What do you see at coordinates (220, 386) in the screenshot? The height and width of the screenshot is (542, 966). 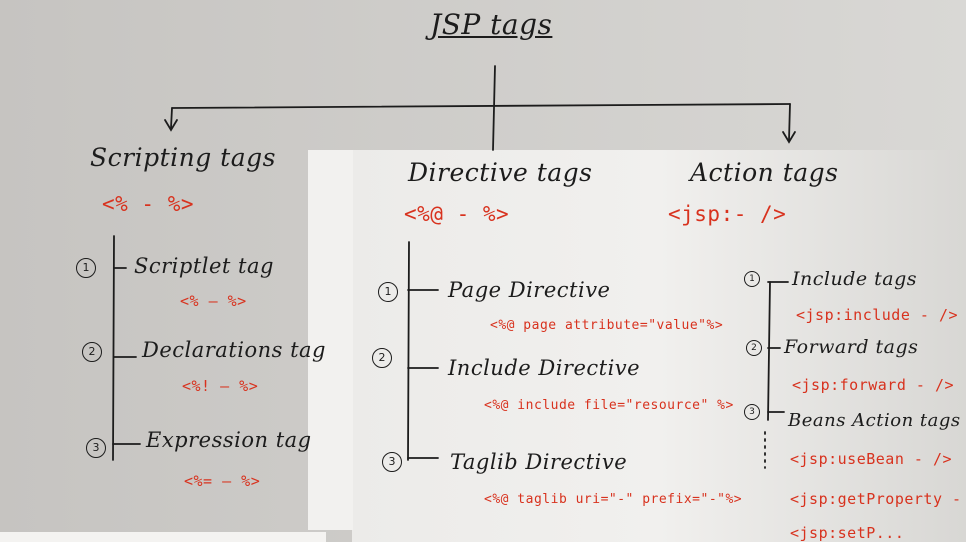 I see `declarations-tag-code: <%! — %>` at bounding box center [220, 386].